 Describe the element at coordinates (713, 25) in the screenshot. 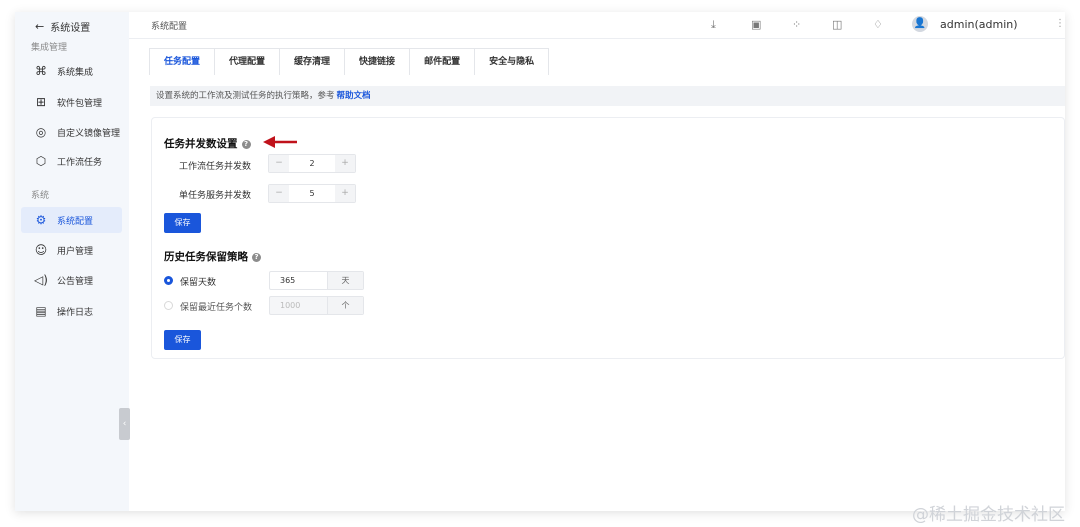

I see `download-icon: ⤓` at that location.